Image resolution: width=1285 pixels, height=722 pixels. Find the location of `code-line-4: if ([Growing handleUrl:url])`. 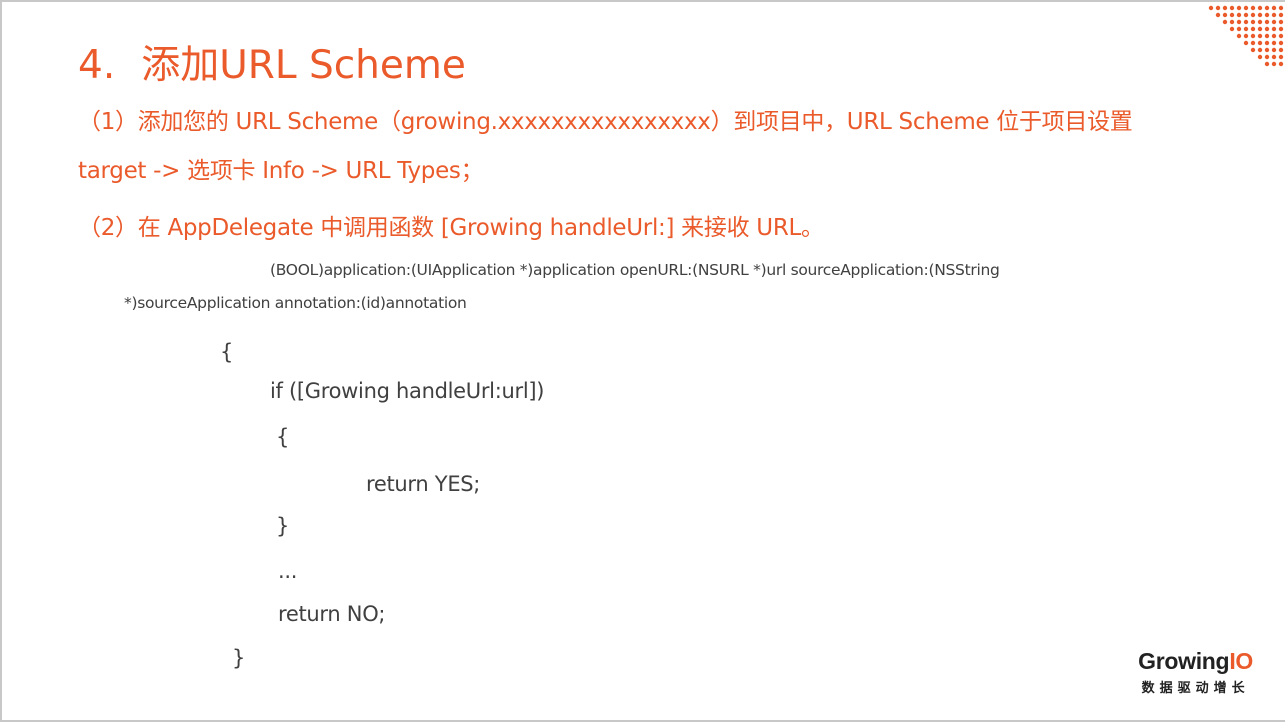

code-line-4: if ([Growing handleUrl:url]) is located at coordinates (407, 391).